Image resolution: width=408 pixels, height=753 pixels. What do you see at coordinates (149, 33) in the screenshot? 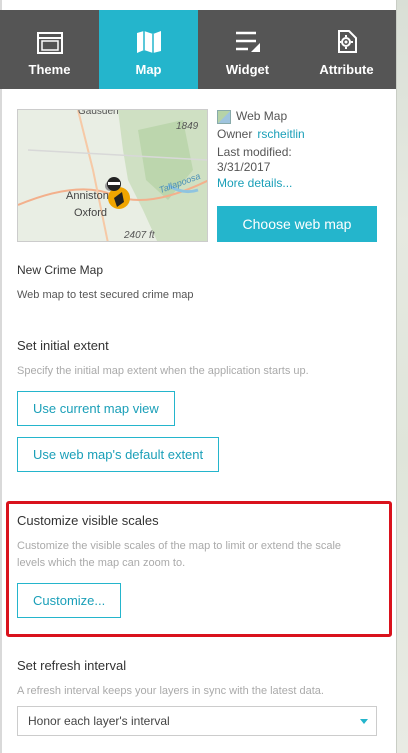
I see `map-icon` at bounding box center [149, 33].